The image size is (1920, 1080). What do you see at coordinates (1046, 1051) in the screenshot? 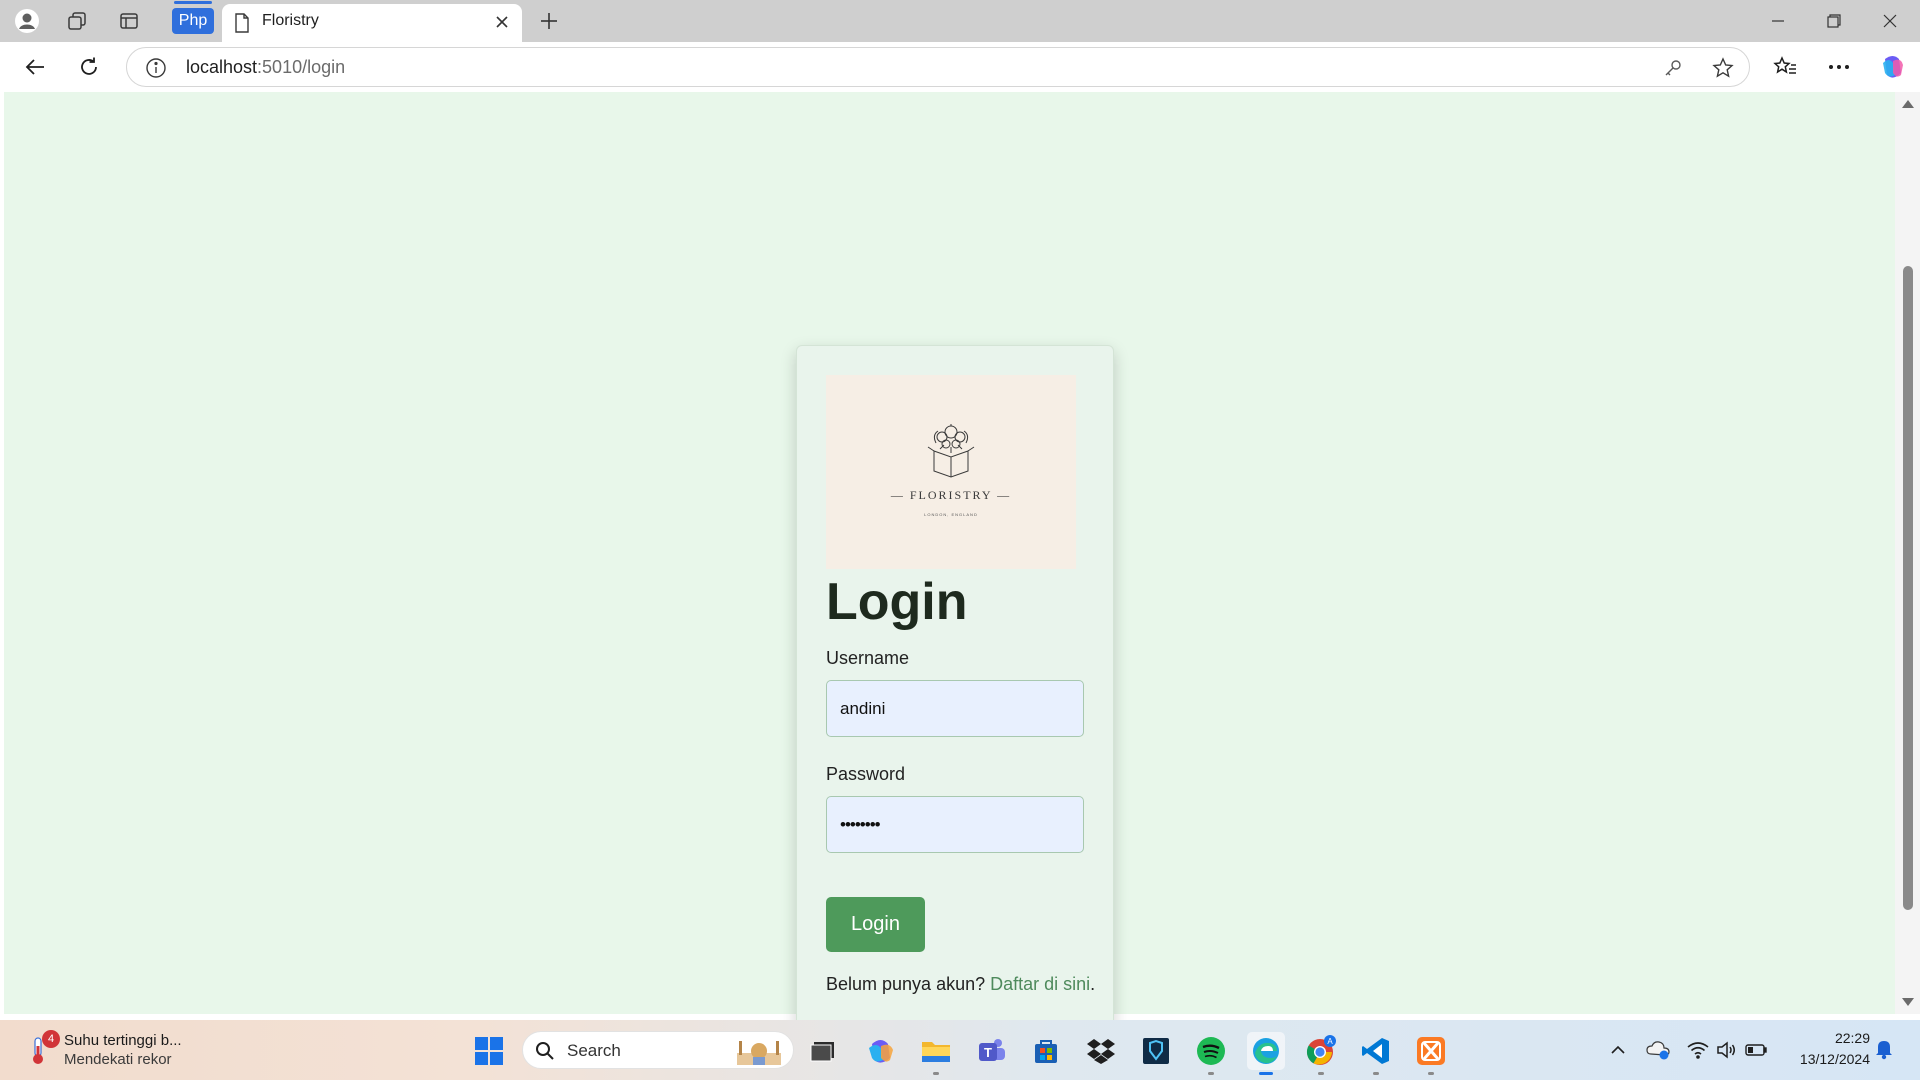
I see `taskbar-store-icon` at bounding box center [1046, 1051].